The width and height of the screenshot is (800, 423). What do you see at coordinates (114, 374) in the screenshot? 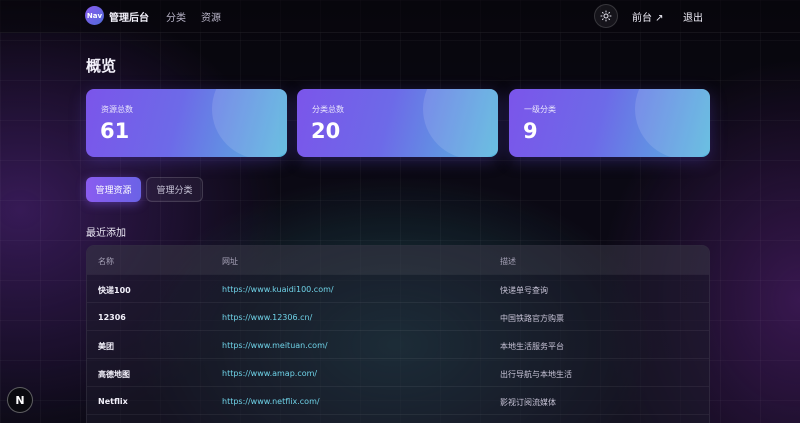
I see `cell-name: 高德地图` at bounding box center [114, 374].